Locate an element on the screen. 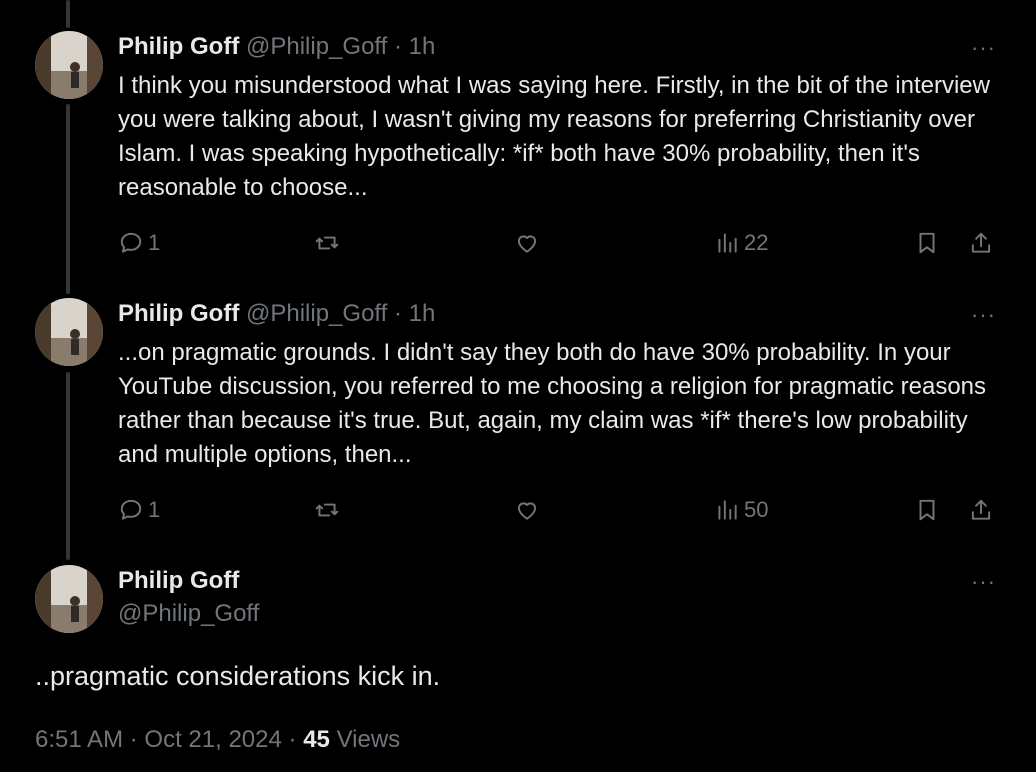 This screenshot has width=1036, height=772. thread-line-top is located at coordinates (68, 14).